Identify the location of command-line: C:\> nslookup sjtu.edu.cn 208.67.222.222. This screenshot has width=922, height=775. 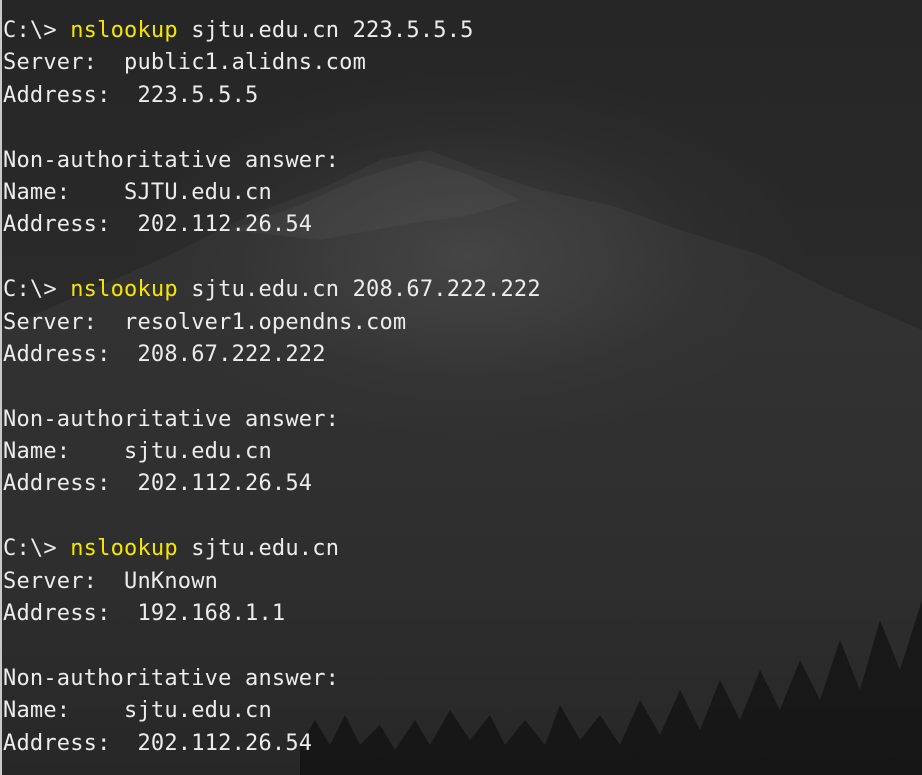
(272, 290).